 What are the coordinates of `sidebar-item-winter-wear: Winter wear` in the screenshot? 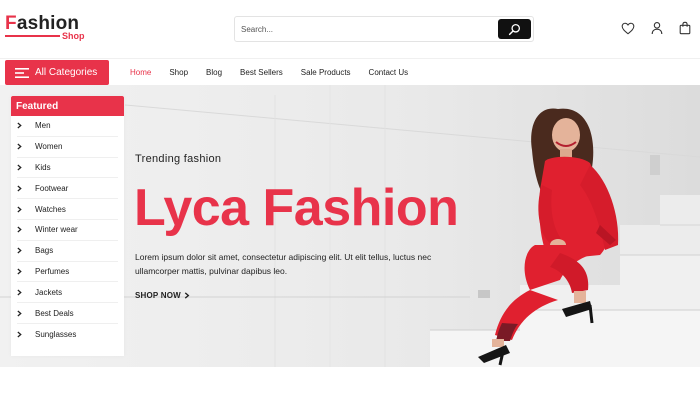 It's located at (67, 230).